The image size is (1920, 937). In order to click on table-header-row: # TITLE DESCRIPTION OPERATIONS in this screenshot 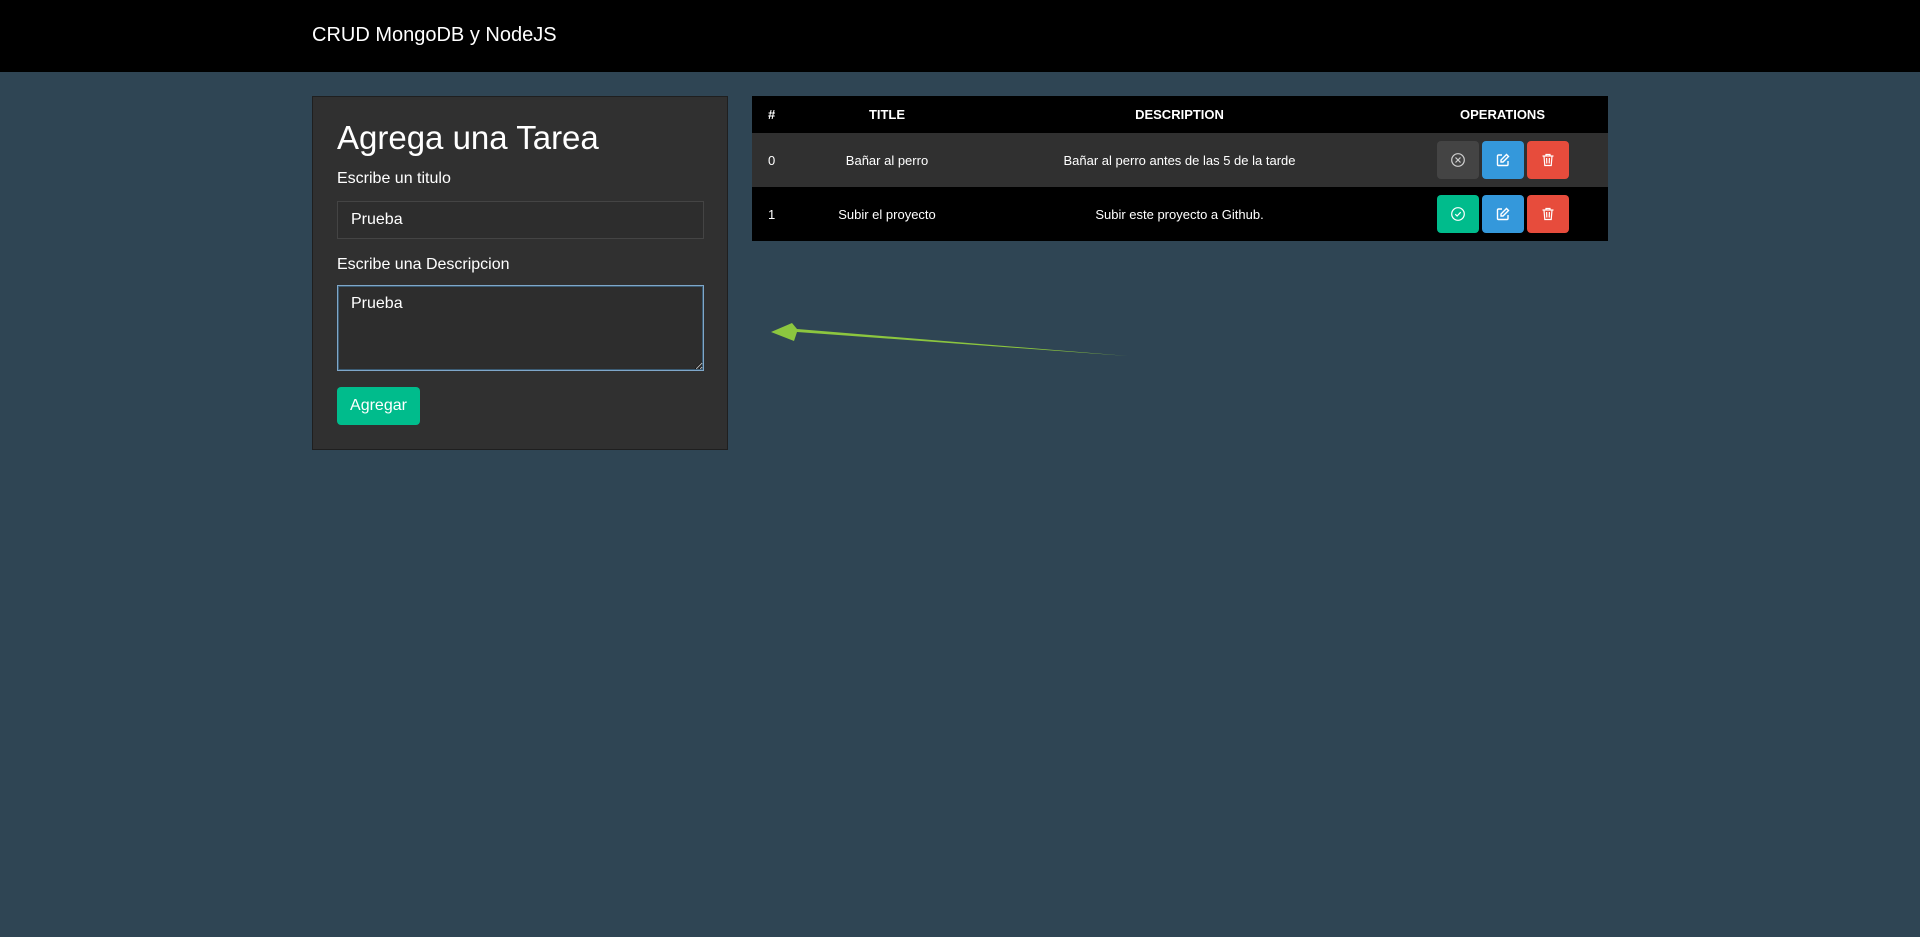, I will do `click(1180, 114)`.